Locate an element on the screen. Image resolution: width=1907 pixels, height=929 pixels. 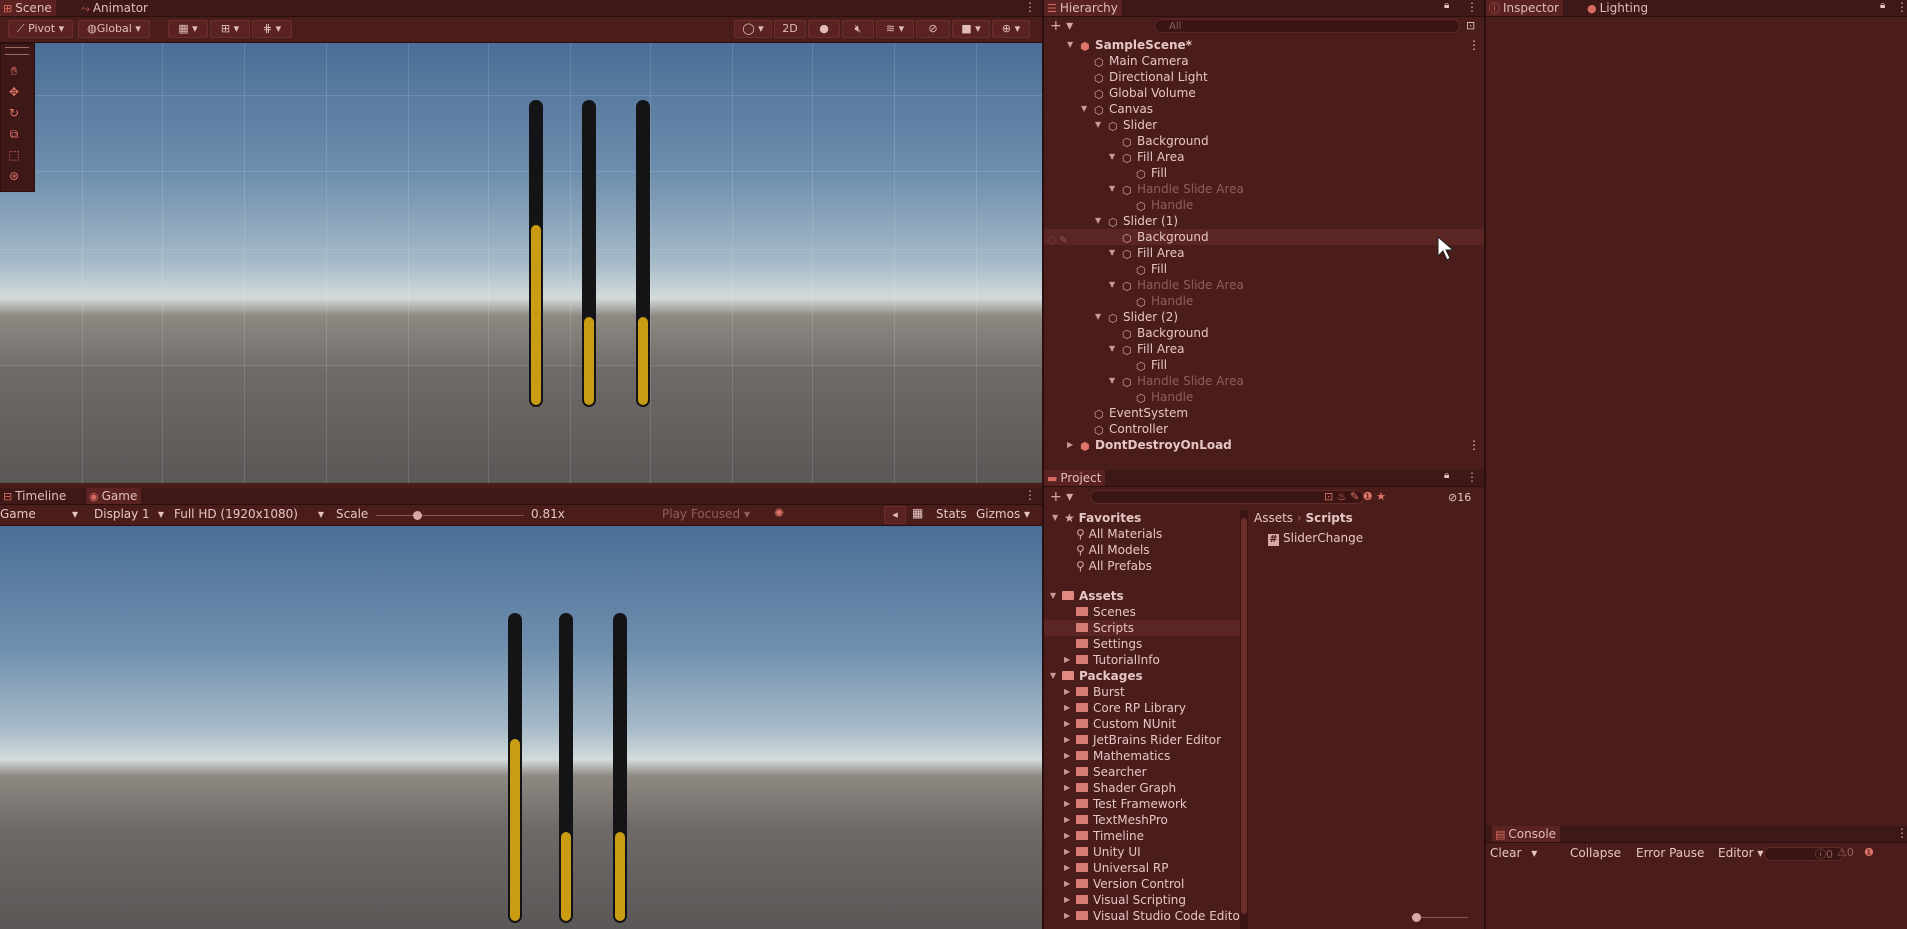
scale-slider is located at coordinates (450, 515).